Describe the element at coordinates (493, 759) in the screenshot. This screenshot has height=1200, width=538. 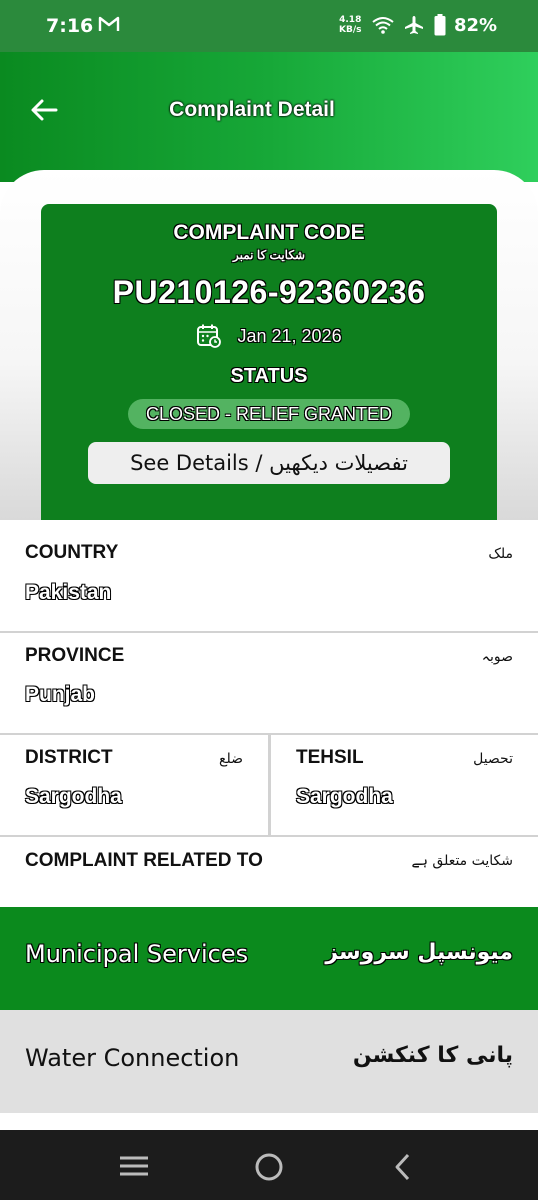
I see `tehsil-label-urdu: تحصیل` at that location.